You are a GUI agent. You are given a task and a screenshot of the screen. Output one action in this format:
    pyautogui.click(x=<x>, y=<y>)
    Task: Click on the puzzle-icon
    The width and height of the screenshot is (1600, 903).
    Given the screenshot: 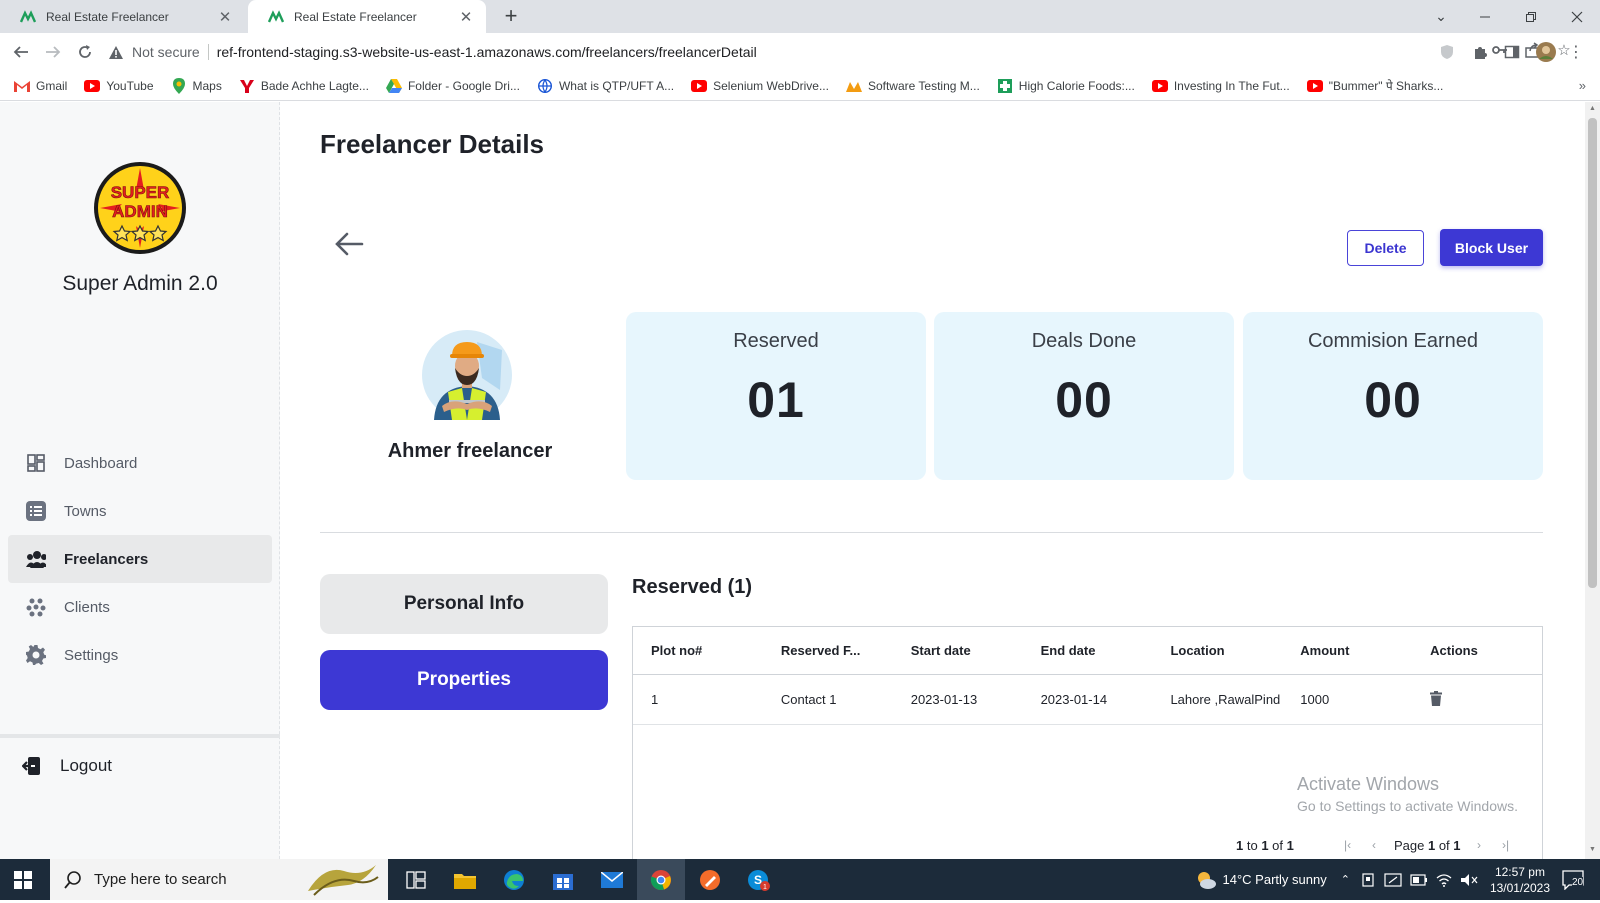 What is the action you would take?
    pyautogui.click(x=1482, y=52)
    